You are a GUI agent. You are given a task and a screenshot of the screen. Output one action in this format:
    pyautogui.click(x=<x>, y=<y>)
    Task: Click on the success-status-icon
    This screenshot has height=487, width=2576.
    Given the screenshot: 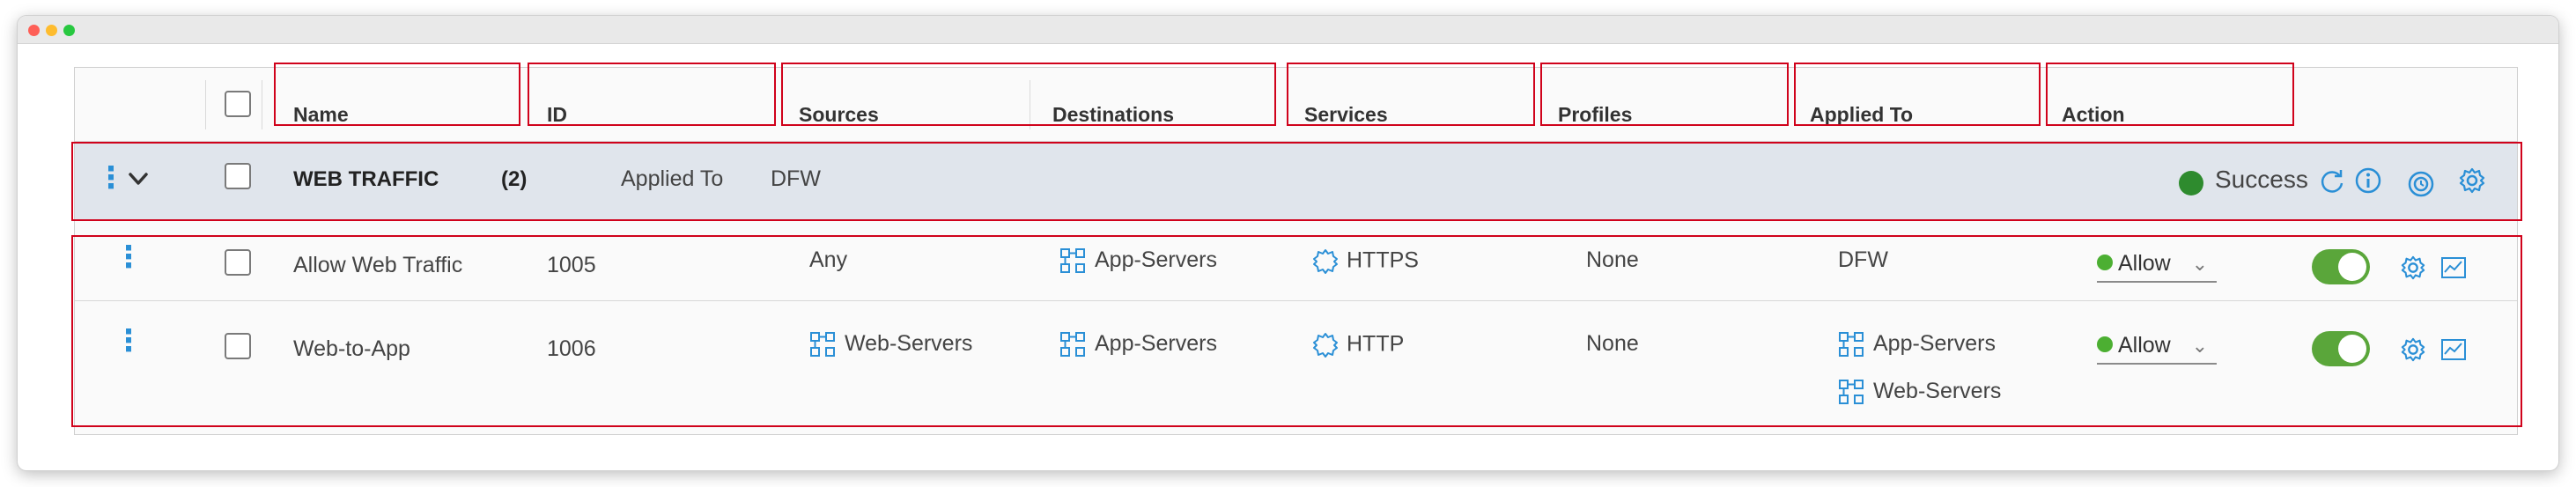 What is the action you would take?
    pyautogui.click(x=2191, y=185)
    